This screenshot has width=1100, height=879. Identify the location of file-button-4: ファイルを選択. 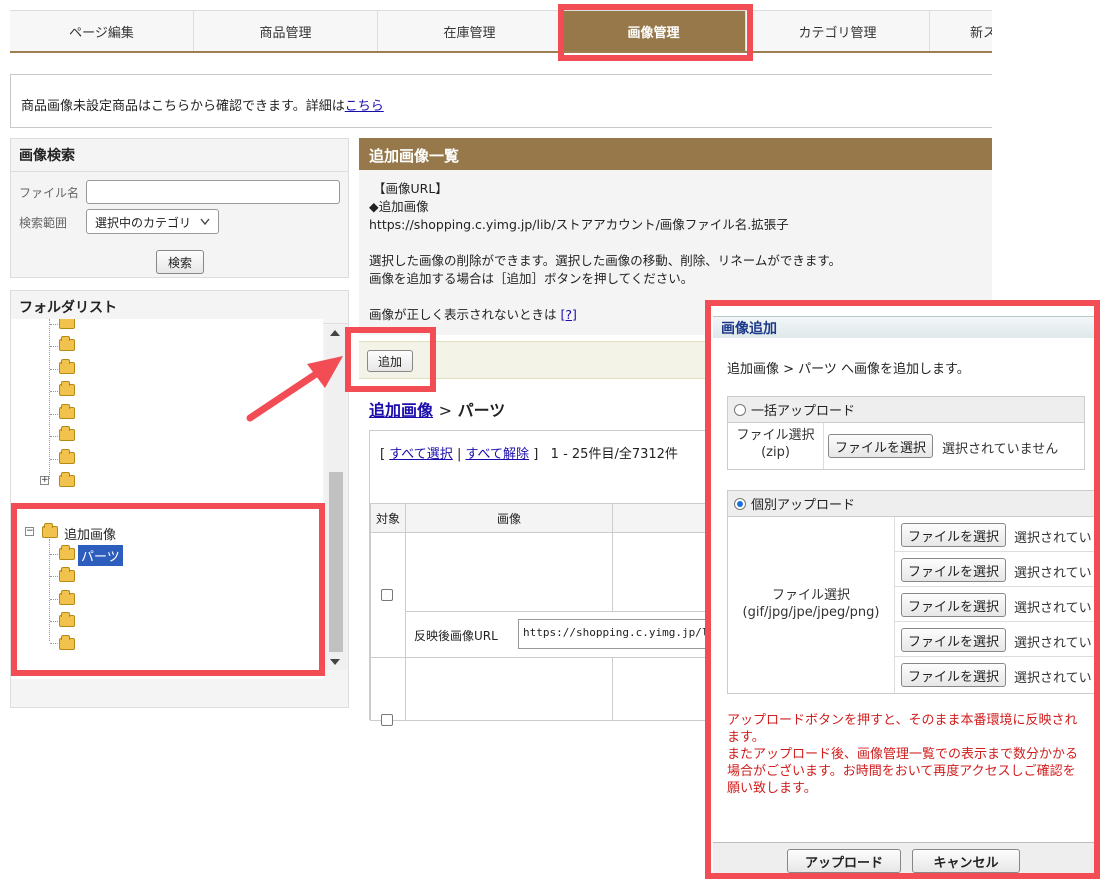
(954, 640).